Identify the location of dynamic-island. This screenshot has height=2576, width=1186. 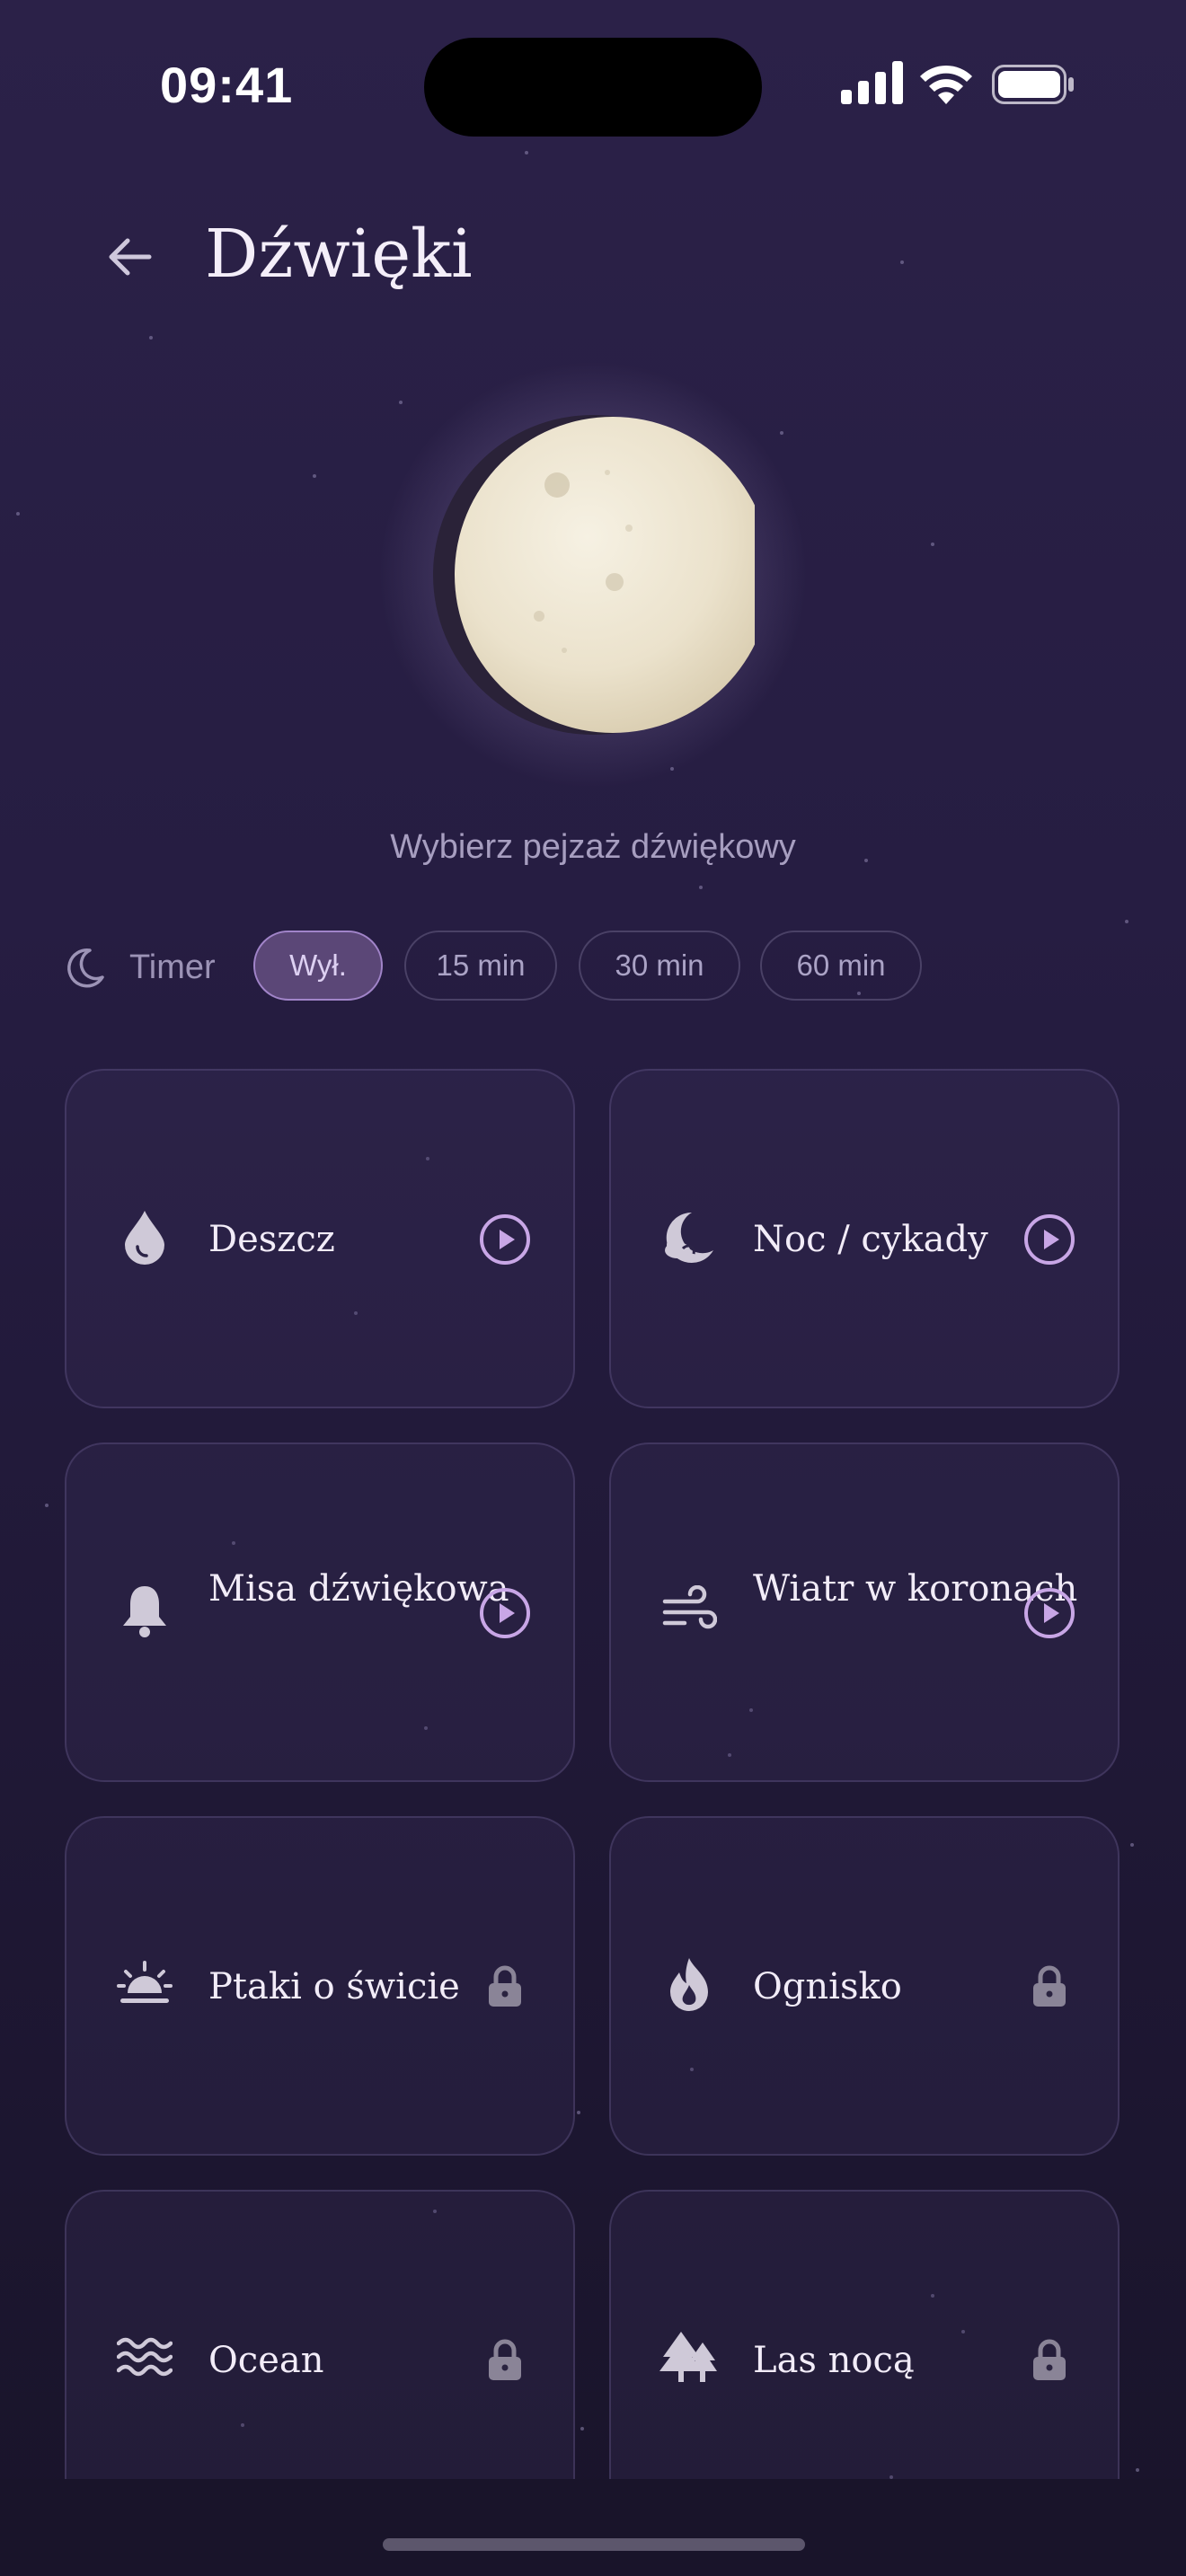
(593, 87).